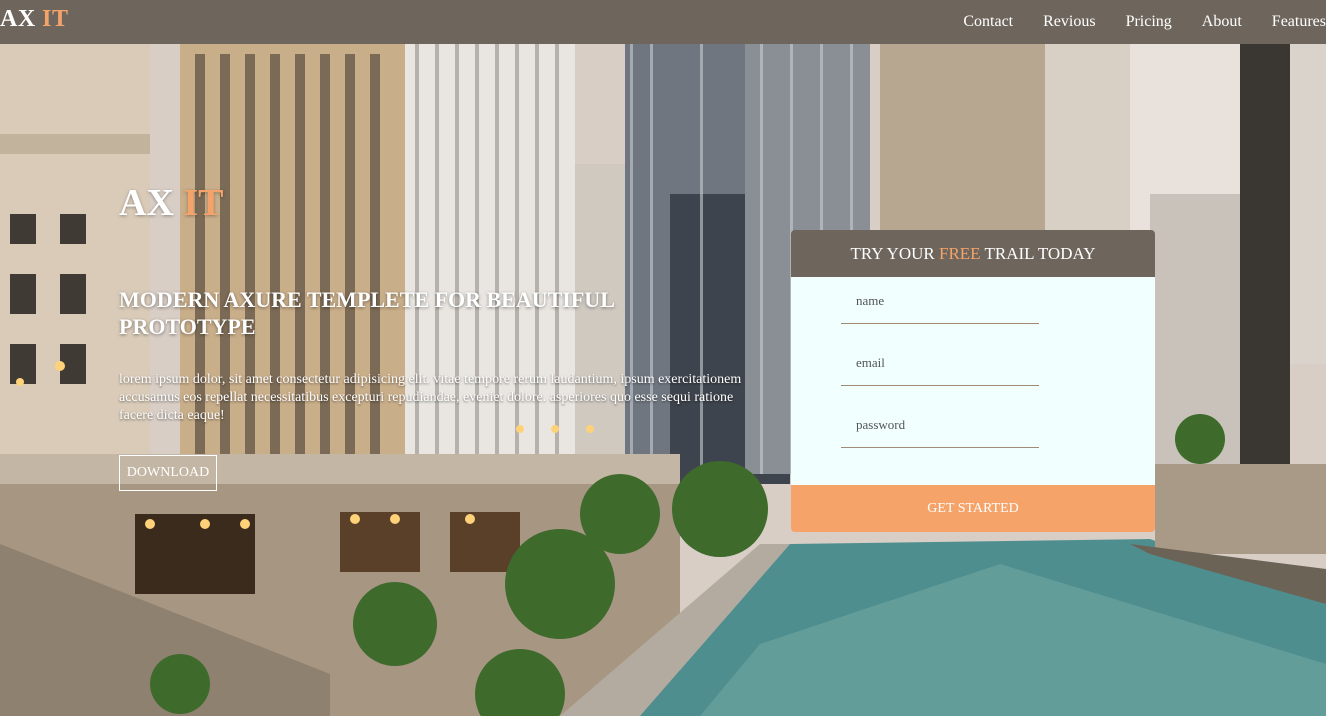 The image size is (1326, 716). Describe the element at coordinates (1299, 22) in the screenshot. I see `nav-link-features: Features` at that location.